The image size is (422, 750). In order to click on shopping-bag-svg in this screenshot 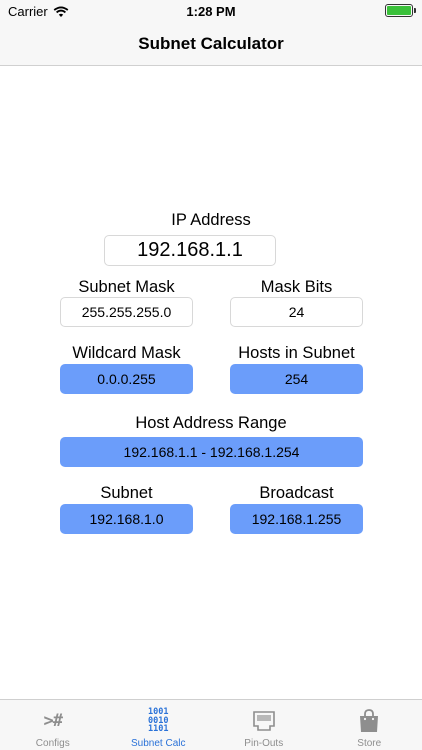, I will do `click(369, 720)`.